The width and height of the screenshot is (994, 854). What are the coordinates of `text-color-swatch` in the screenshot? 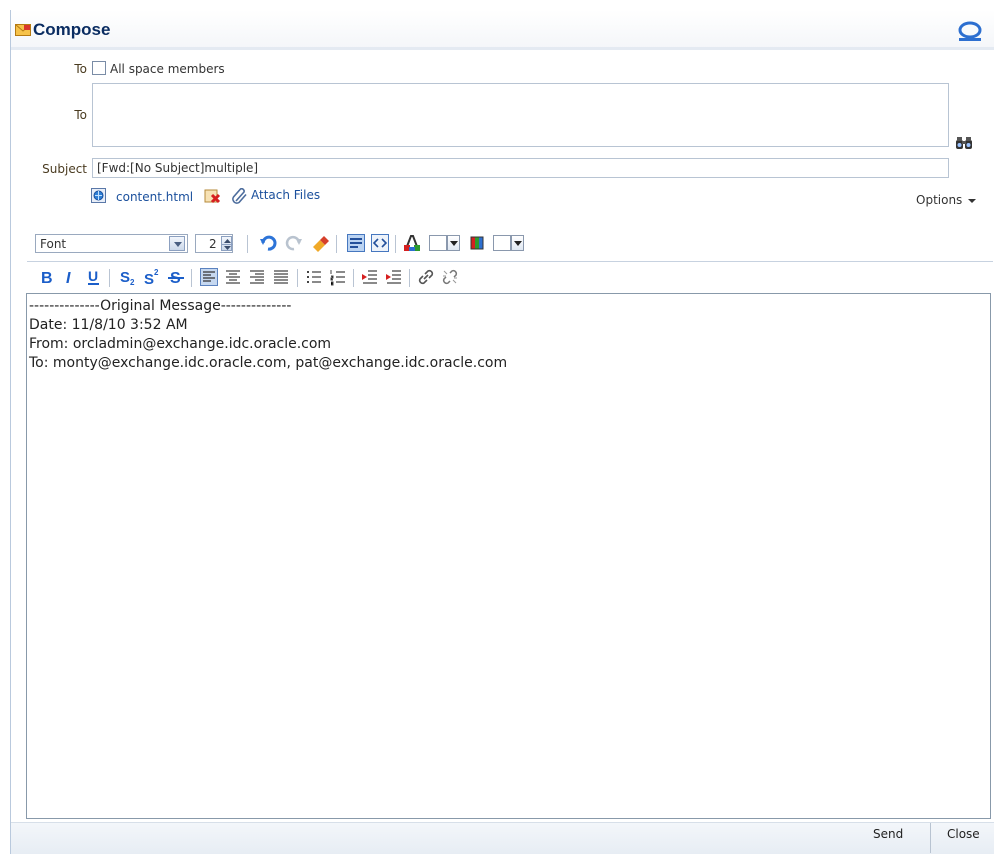 It's located at (438, 243).